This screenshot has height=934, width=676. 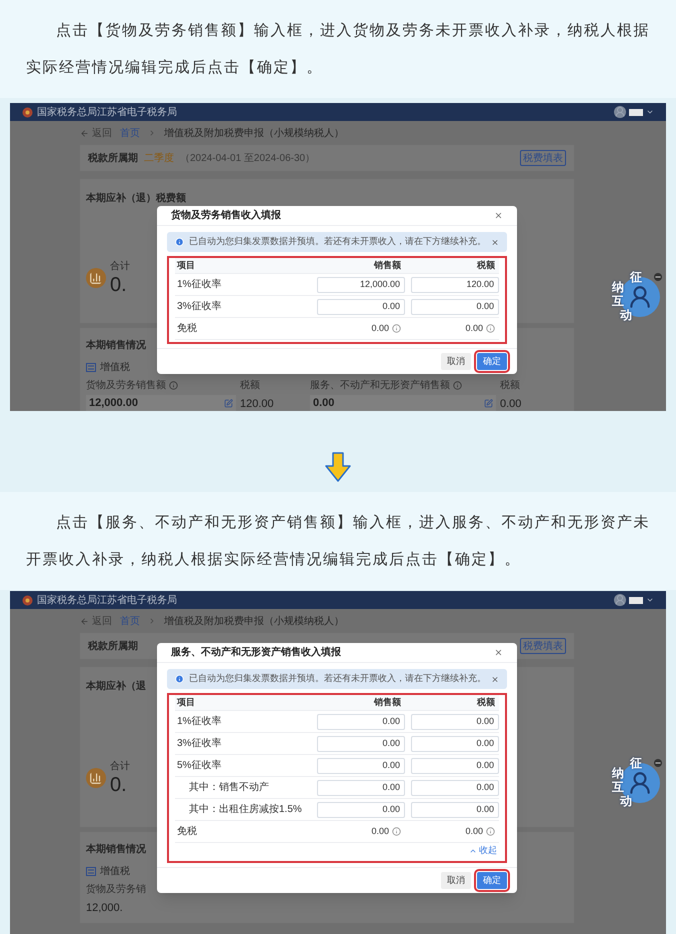 I want to click on field-value: 12,000., so click(x=105, y=908).